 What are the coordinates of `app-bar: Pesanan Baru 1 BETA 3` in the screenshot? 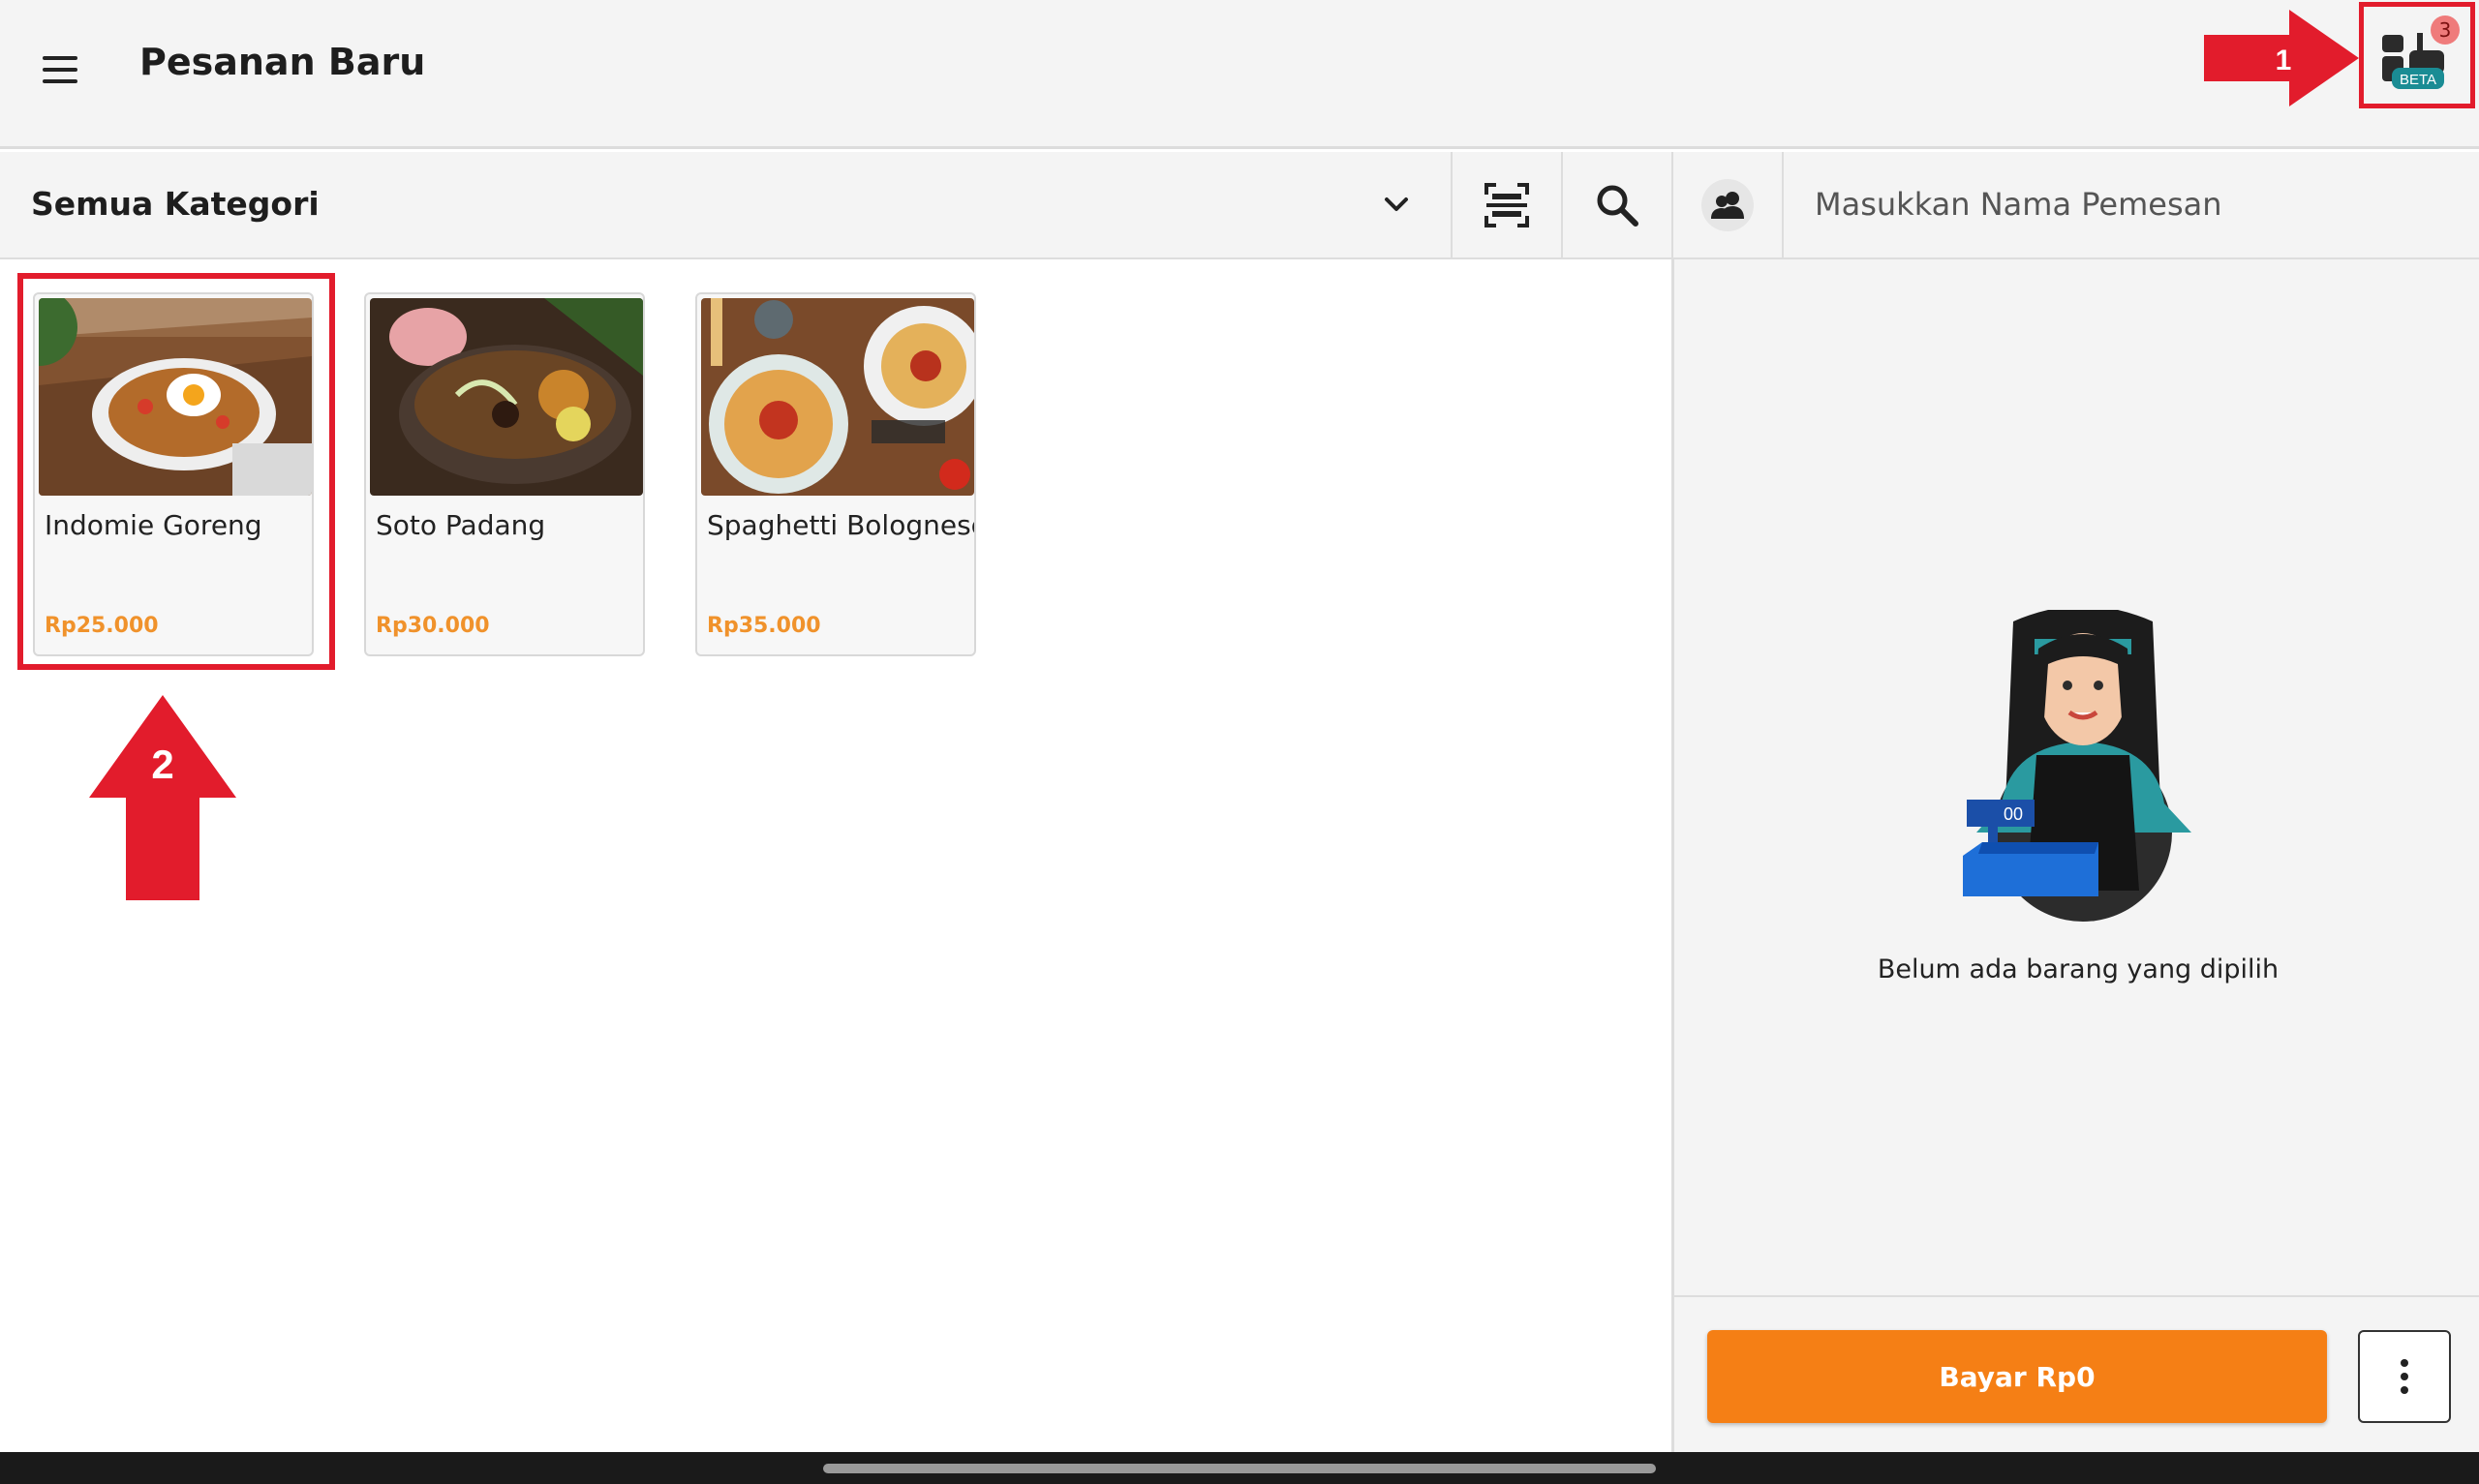 It's located at (1239, 74).